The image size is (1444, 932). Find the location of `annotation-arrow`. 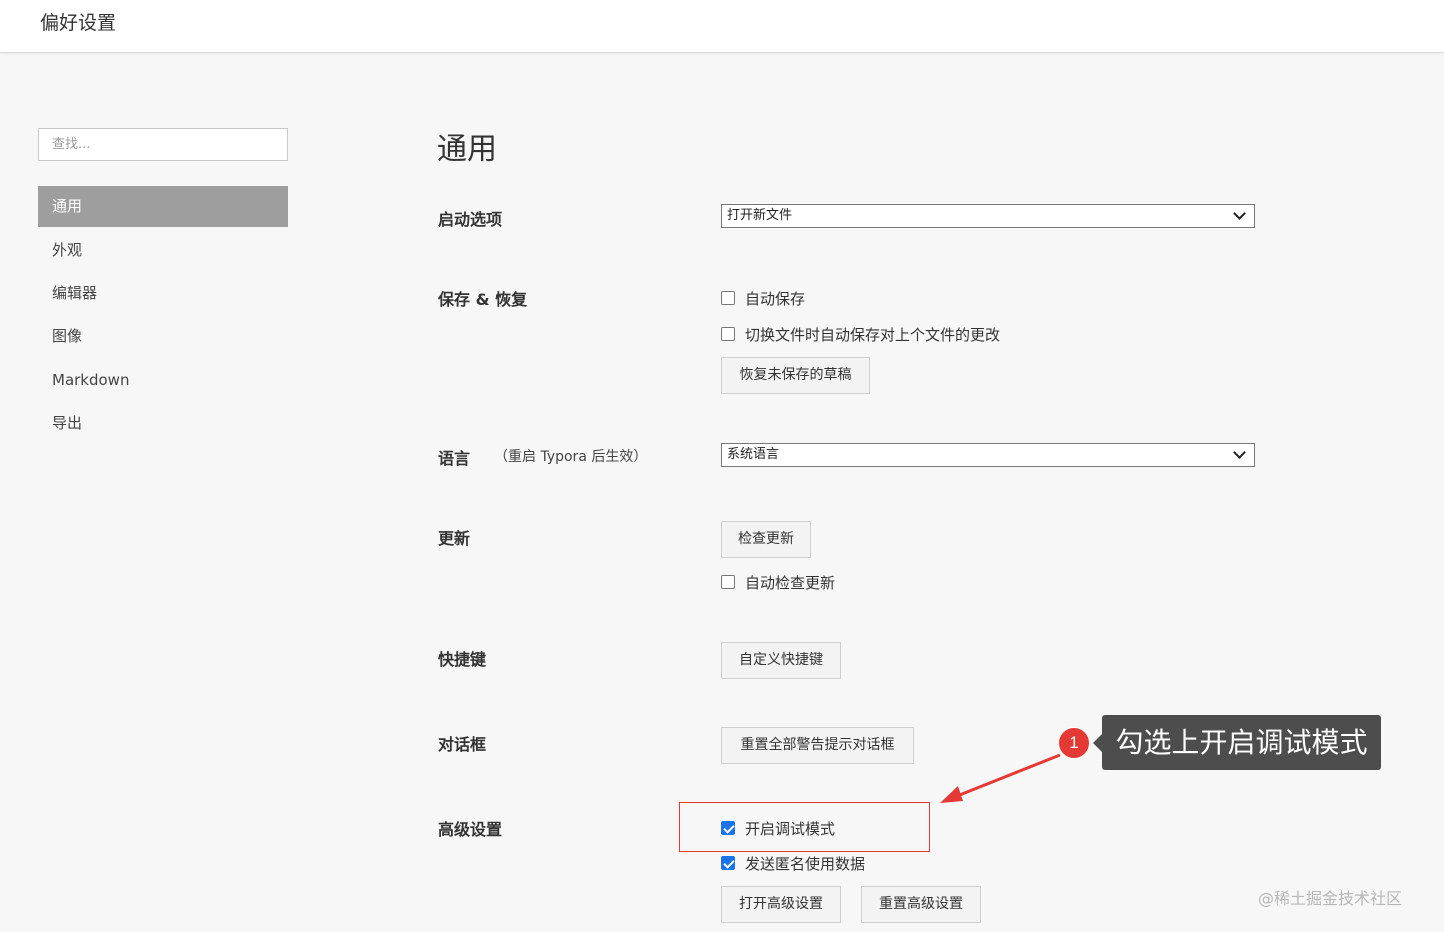

annotation-arrow is located at coordinates (1000, 778).